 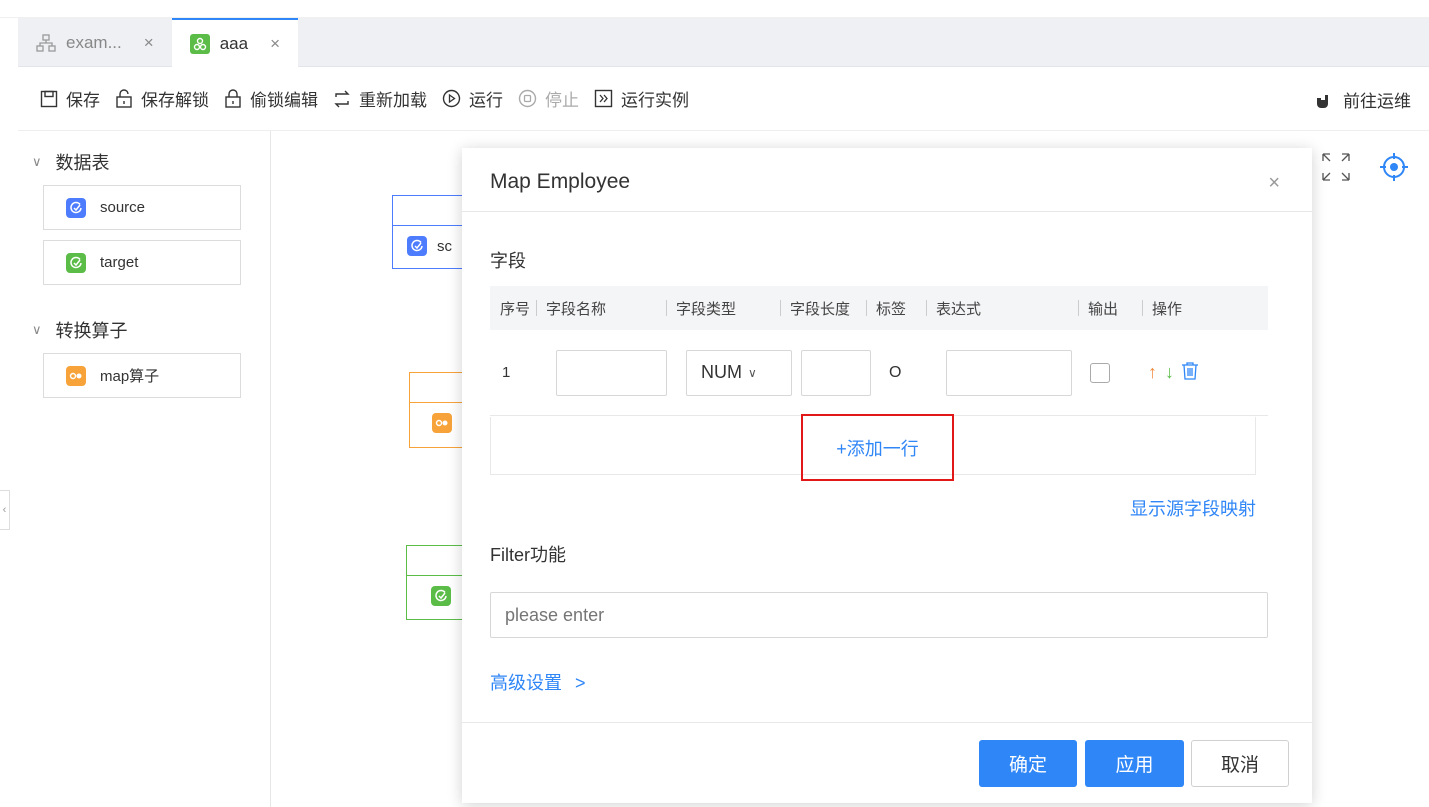 What do you see at coordinates (46, 42) in the screenshot?
I see `flow-icon` at bounding box center [46, 42].